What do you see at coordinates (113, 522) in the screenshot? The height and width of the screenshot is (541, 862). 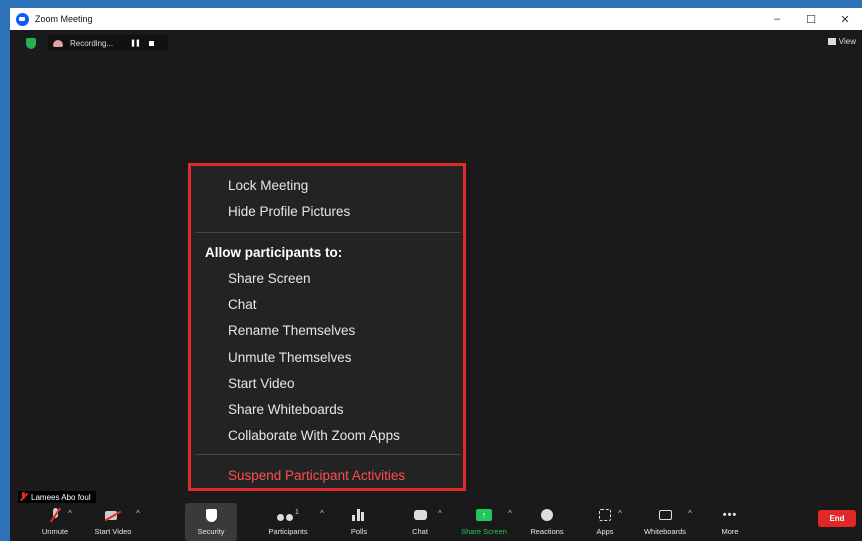 I see `start-video-button: Start Video` at bounding box center [113, 522].